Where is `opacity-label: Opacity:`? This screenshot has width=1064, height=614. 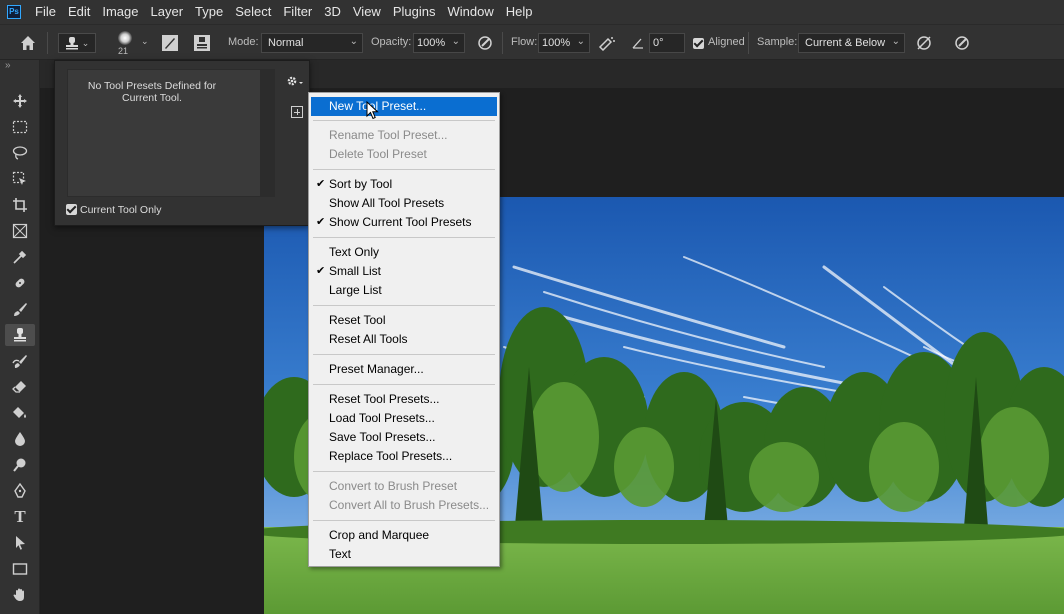 opacity-label: Opacity: is located at coordinates (391, 42).